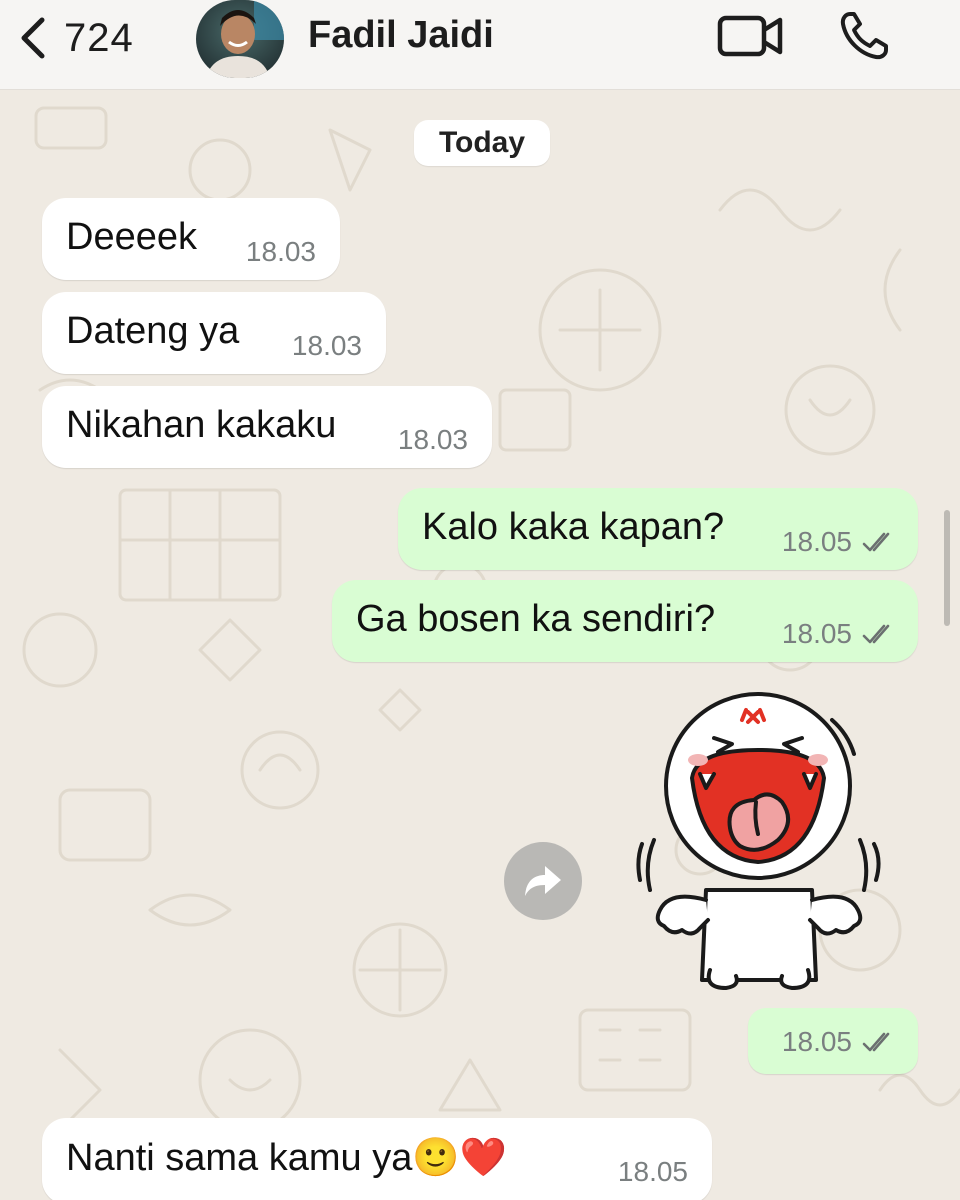  I want to click on chevron-left-icon, so click(33, 38).